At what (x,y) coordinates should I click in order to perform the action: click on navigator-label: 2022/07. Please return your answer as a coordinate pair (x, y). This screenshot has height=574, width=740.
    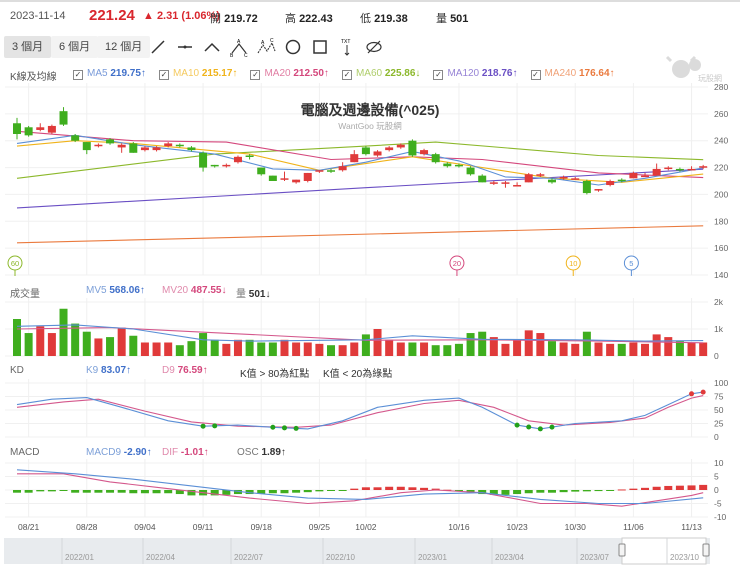
    Looking at the image, I should click on (248, 557).